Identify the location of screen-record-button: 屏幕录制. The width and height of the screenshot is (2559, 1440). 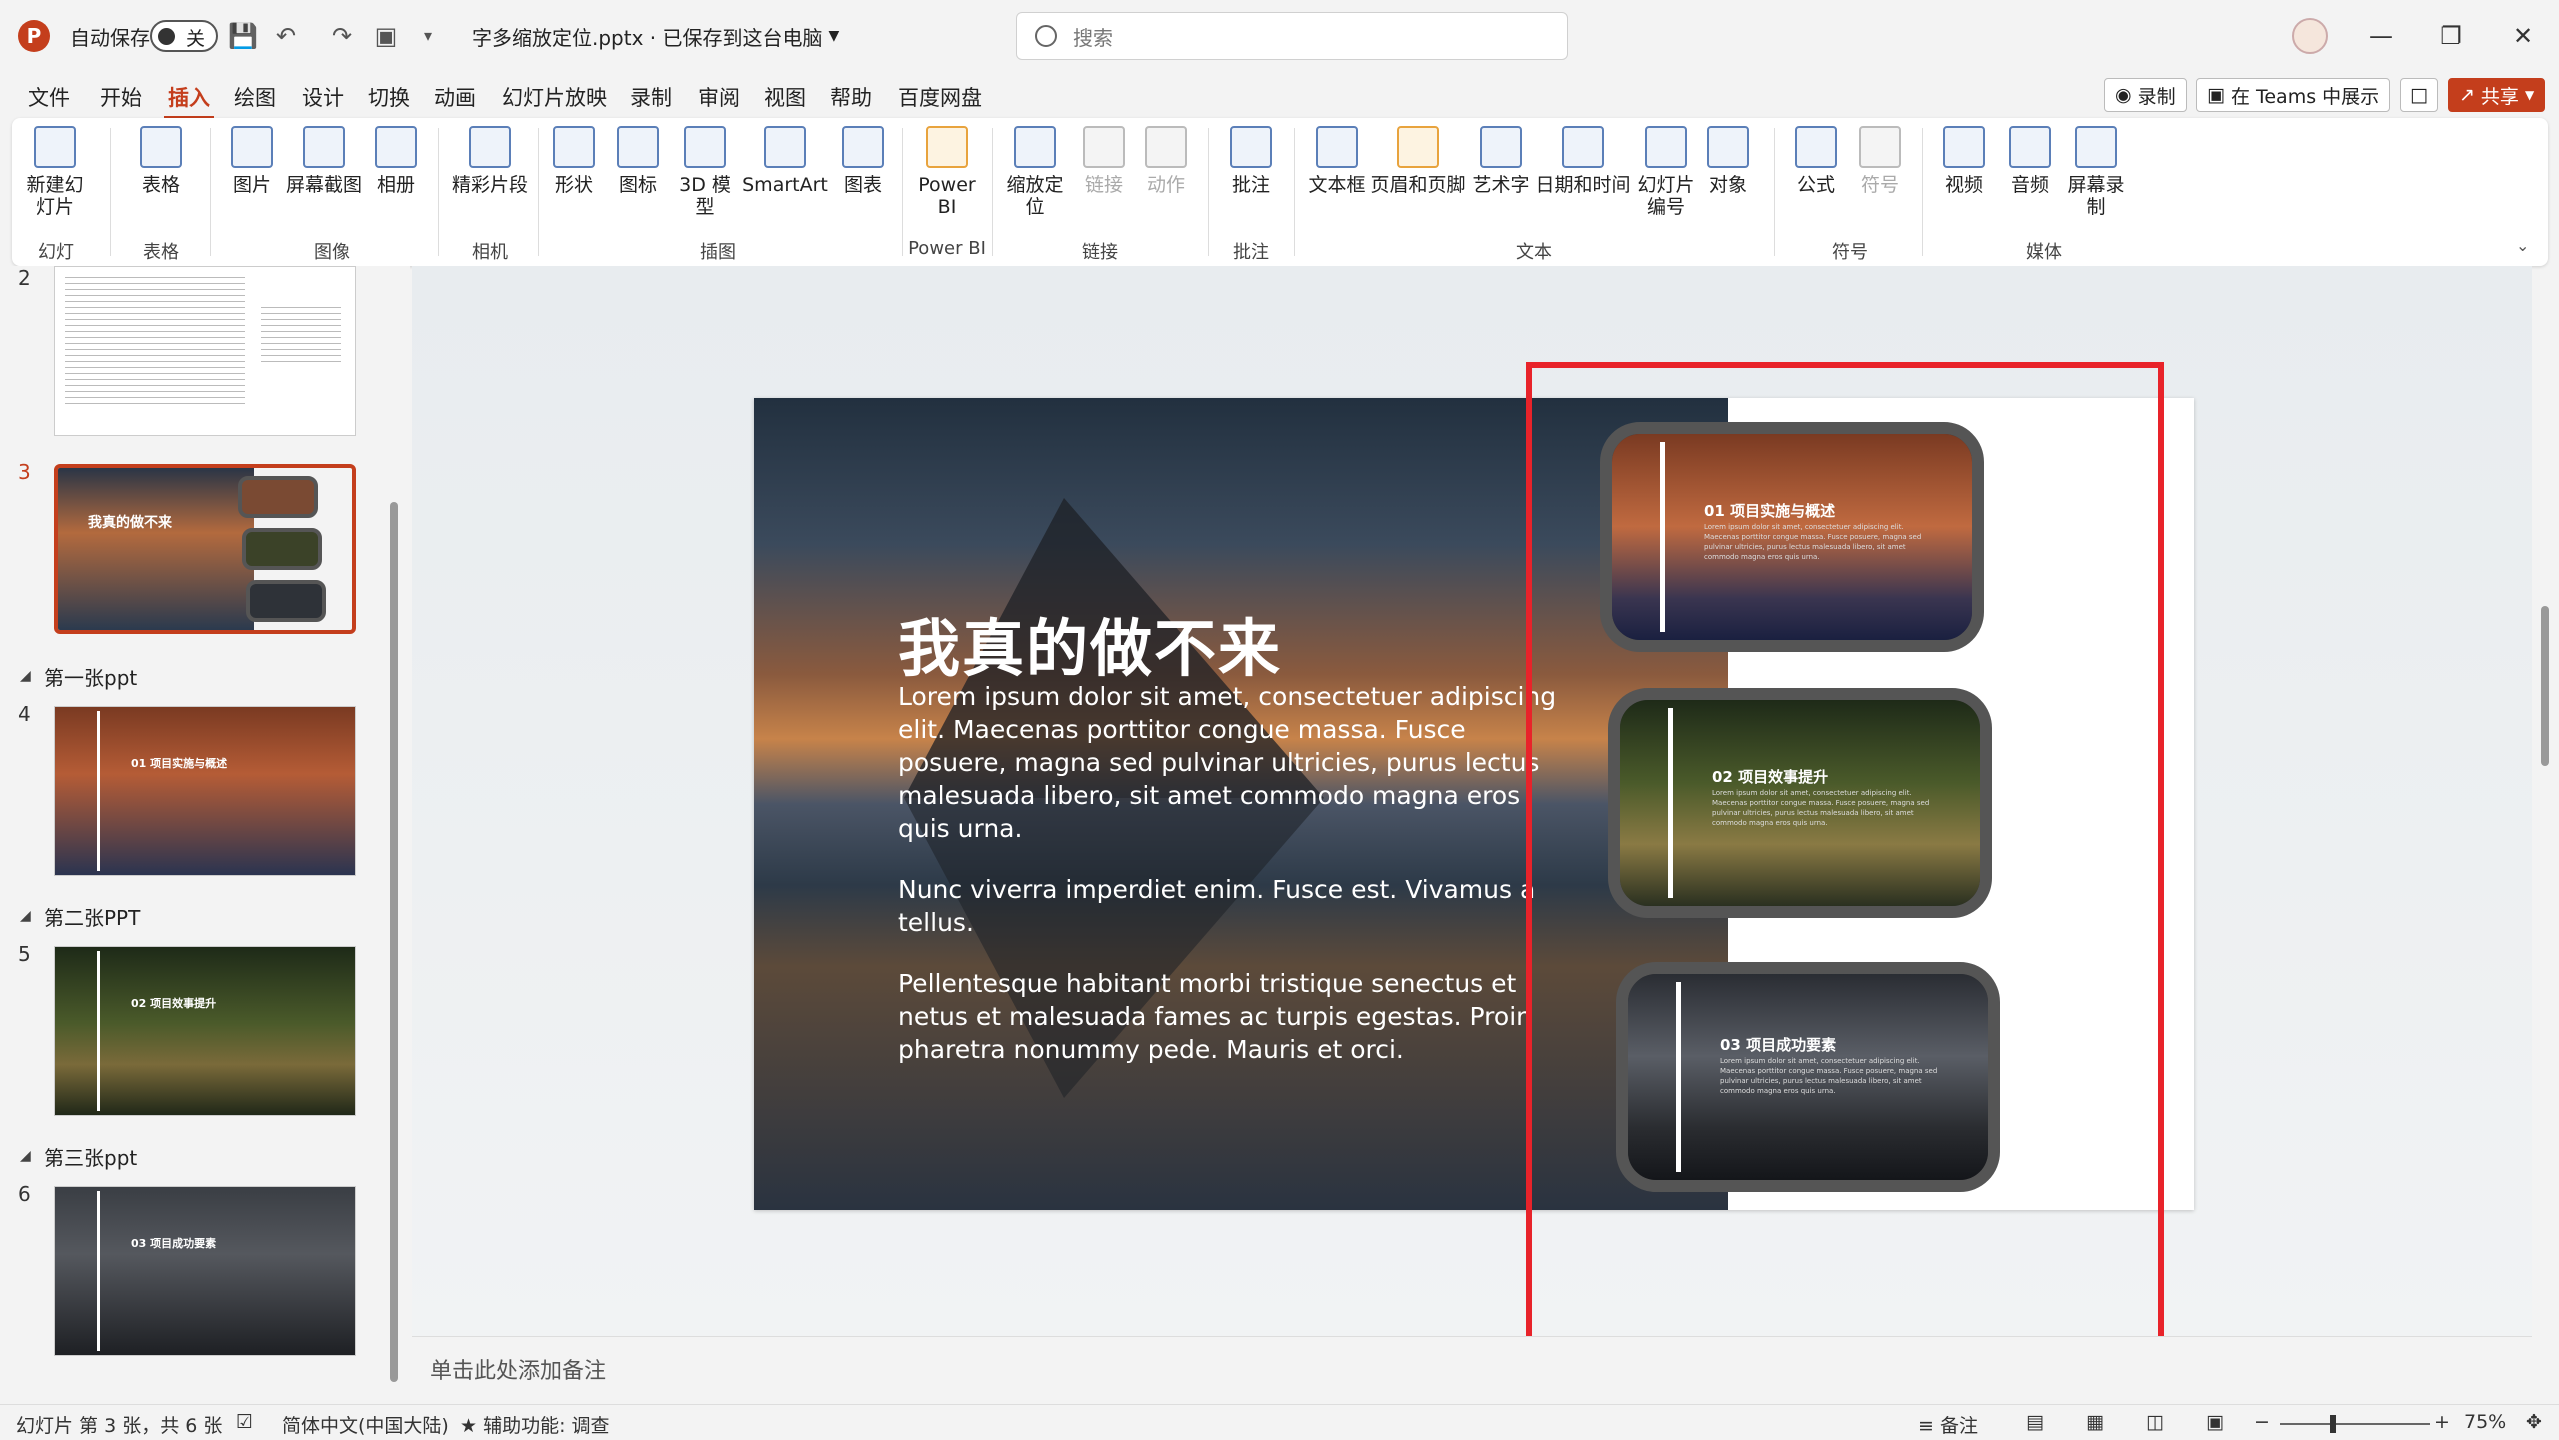
(2096, 172).